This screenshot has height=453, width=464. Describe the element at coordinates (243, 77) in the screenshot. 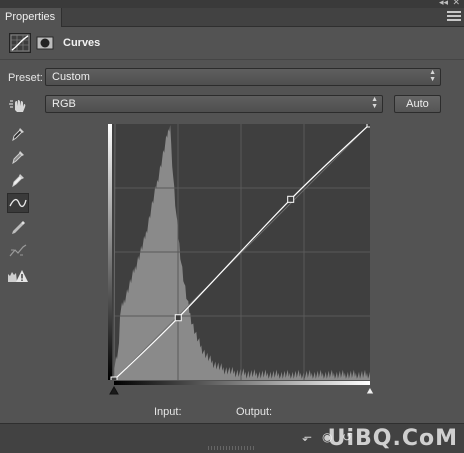

I see `preset-dropdown: Custom ▲ ▼` at that location.